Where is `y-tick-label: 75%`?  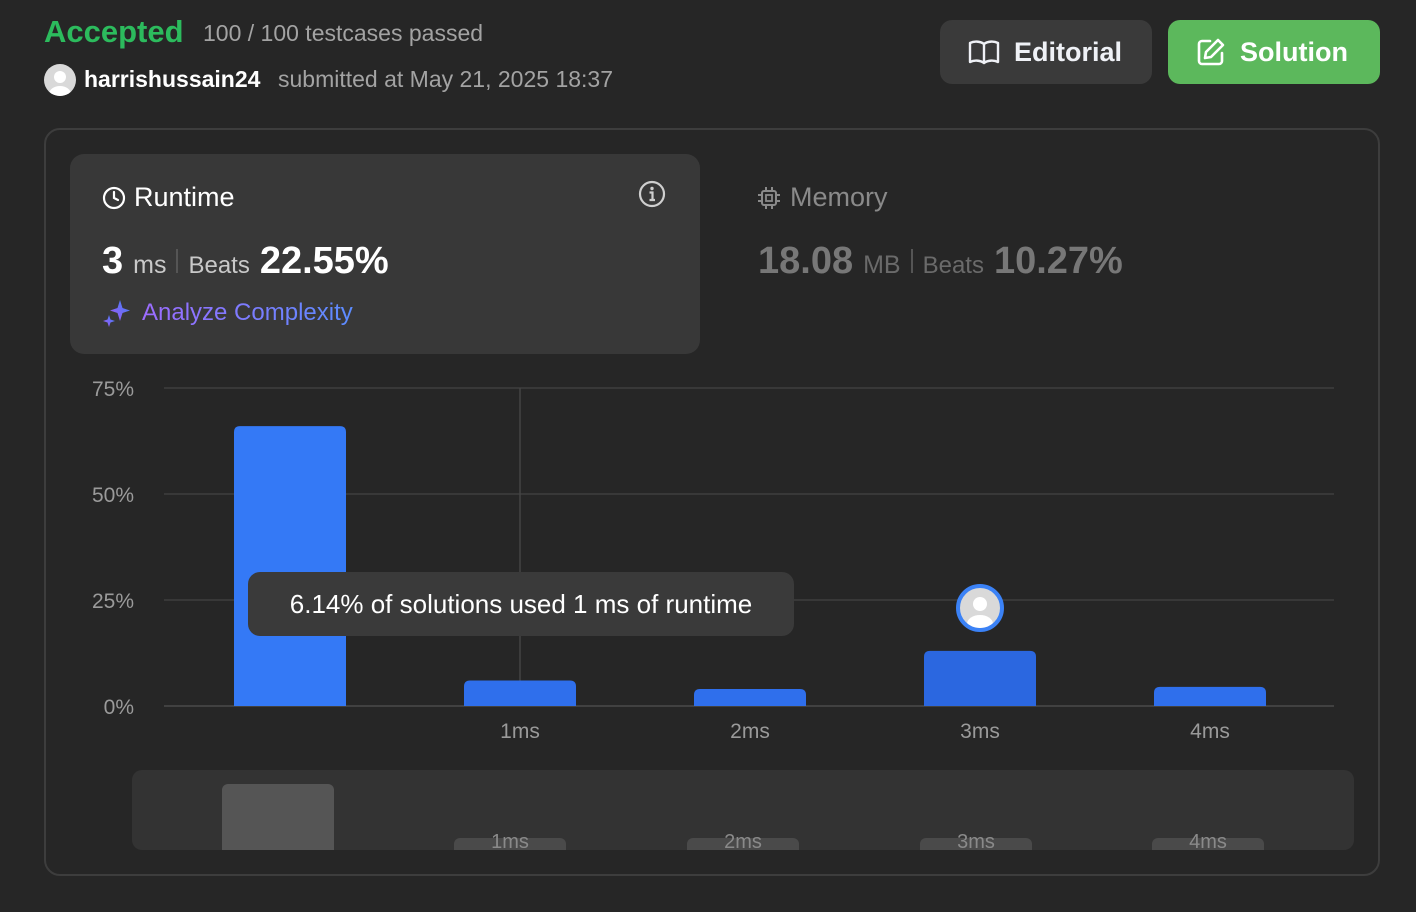
y-tick-label: 75% is located at coordinates (113, 389).